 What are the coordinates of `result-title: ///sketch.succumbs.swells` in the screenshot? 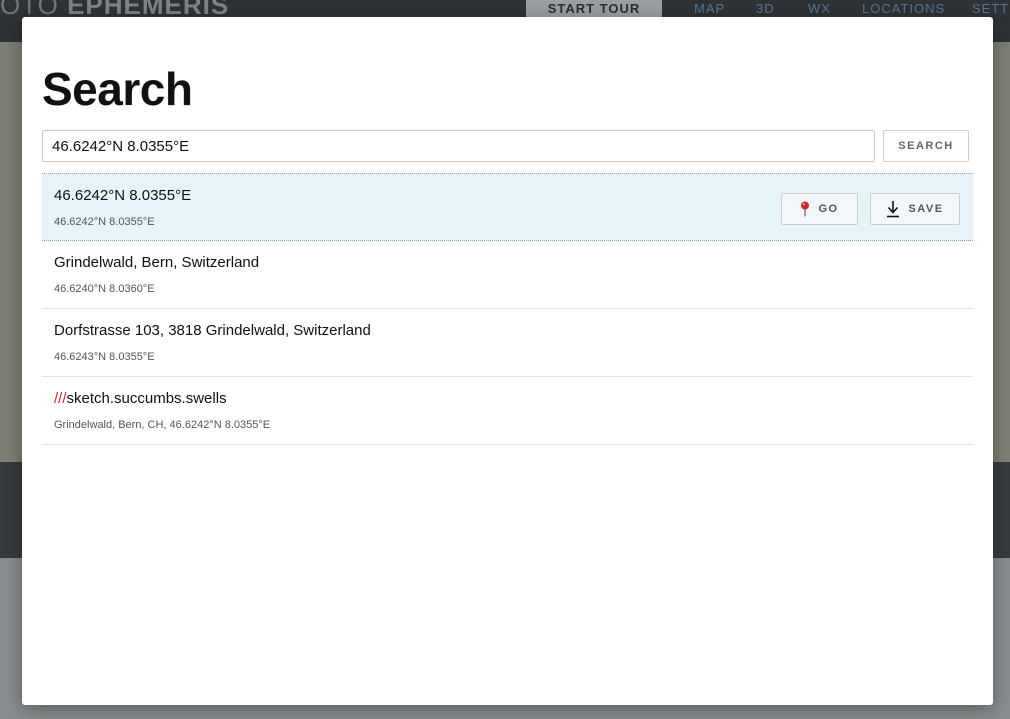 It's located at (140, 398).